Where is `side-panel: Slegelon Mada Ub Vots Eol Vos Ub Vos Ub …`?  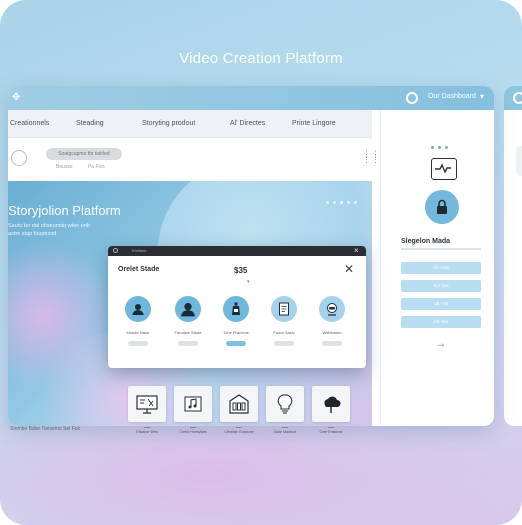
side-panel: Slegelon Mada Ub Vots Eol Vos Ub Vos Ub … is located at coordinates (437, 268).